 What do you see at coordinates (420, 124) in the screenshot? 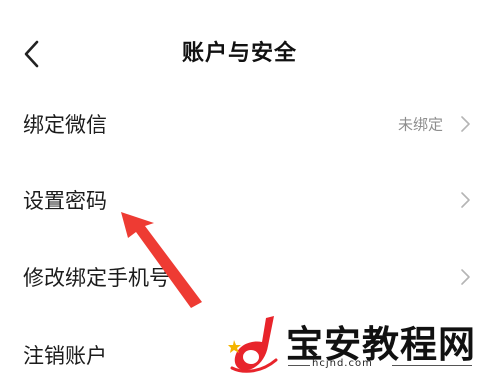
I see `wechat-status: 未绑定` at bounding box center [420, 124].